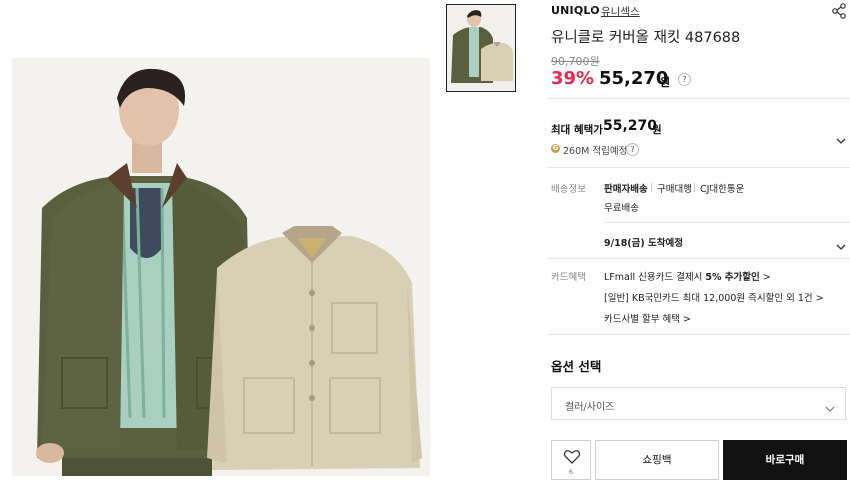 This screenshot has width=850, height=486. What do you see at coordinates (657, 460) in the screenshot?
I see `shopping-bag-button: 쇼핑백` at bounding box center [657, 460].